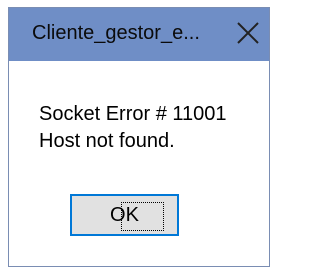 The height and width of the screenshot is (273, 320). What do you see at coordinates (133, 114) in the screenshot?
I see `error-message-line1: Socket Error # 11001` at bounding box center [133, 114].